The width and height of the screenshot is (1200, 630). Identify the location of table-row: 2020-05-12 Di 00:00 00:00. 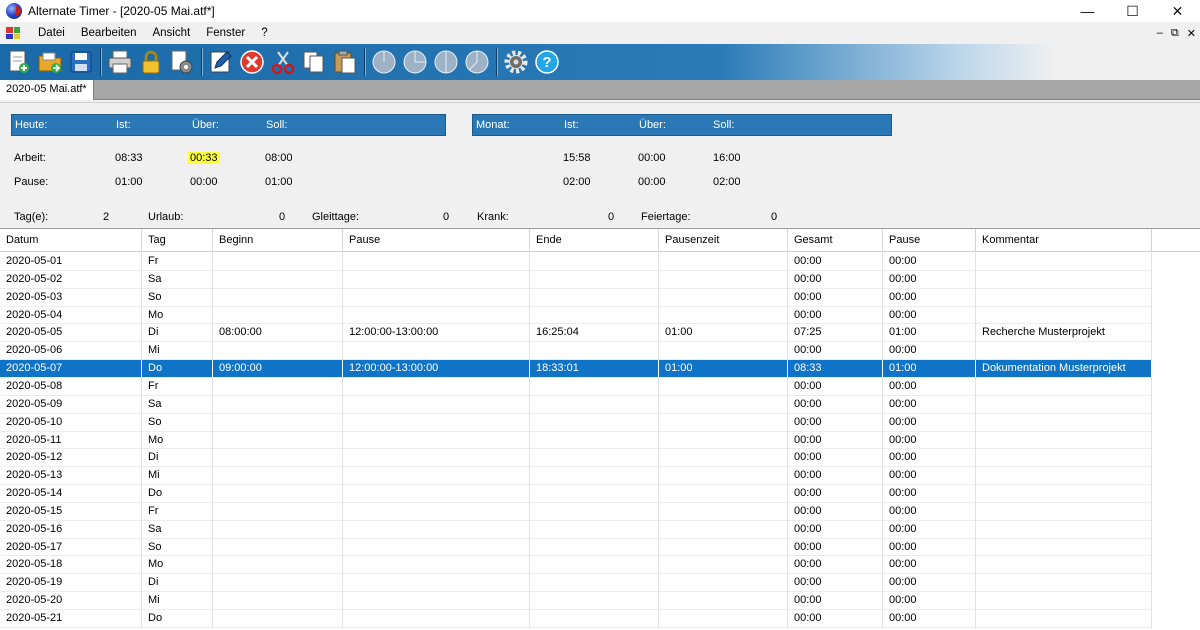
(576, 458).